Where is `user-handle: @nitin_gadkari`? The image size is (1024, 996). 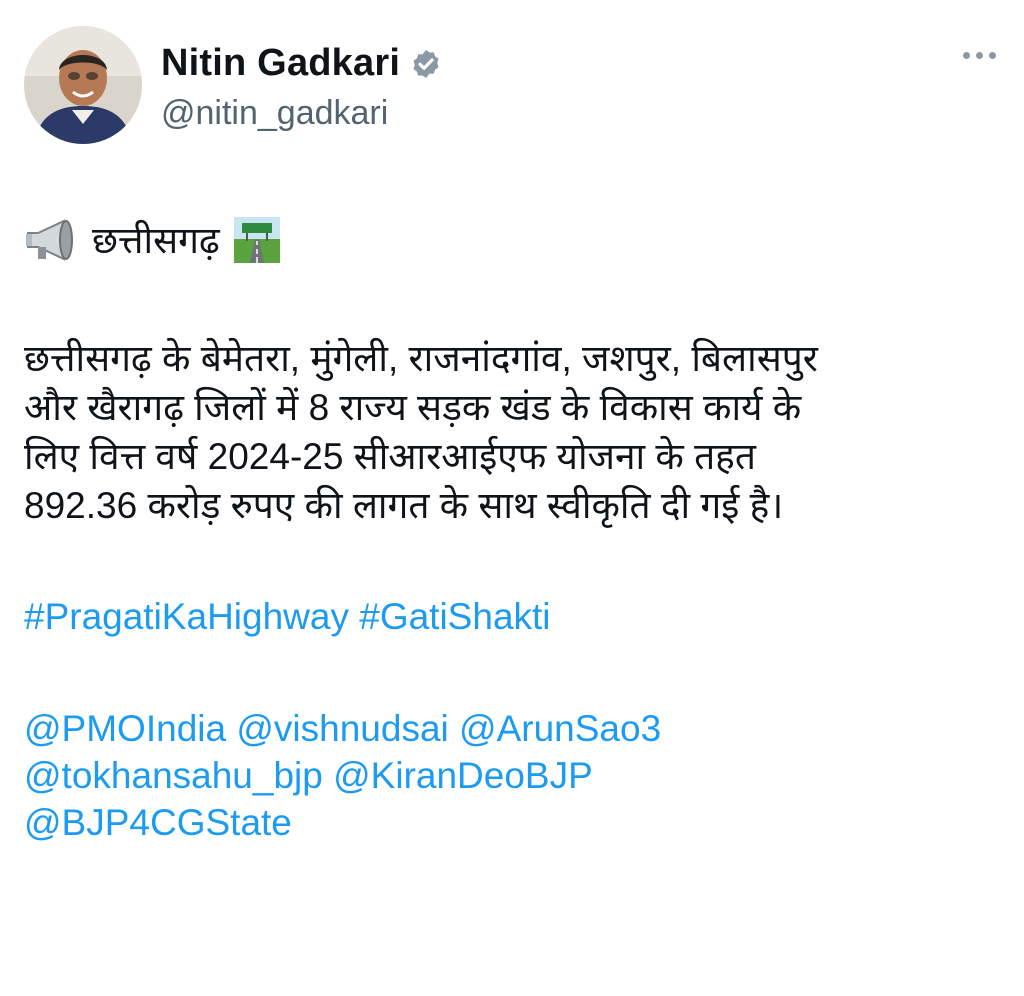
user-handle: @nitin_gadkari is located at coordinates (274, 113).